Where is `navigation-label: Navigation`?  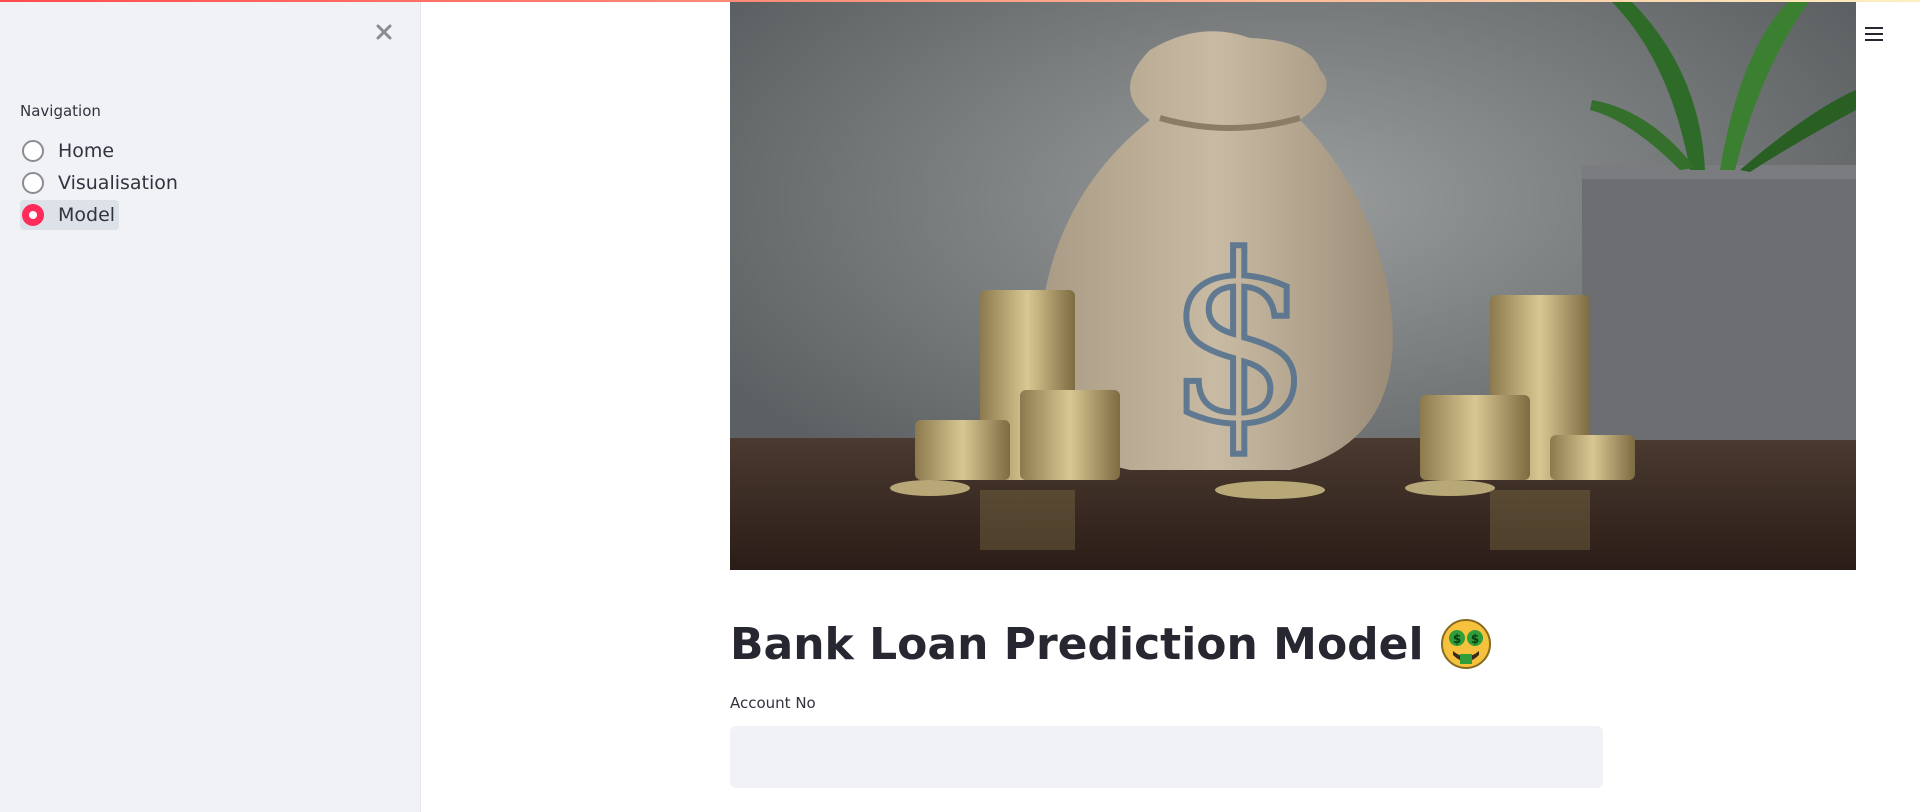
navigation-label: Navigation is located at coordinates (60, 111).